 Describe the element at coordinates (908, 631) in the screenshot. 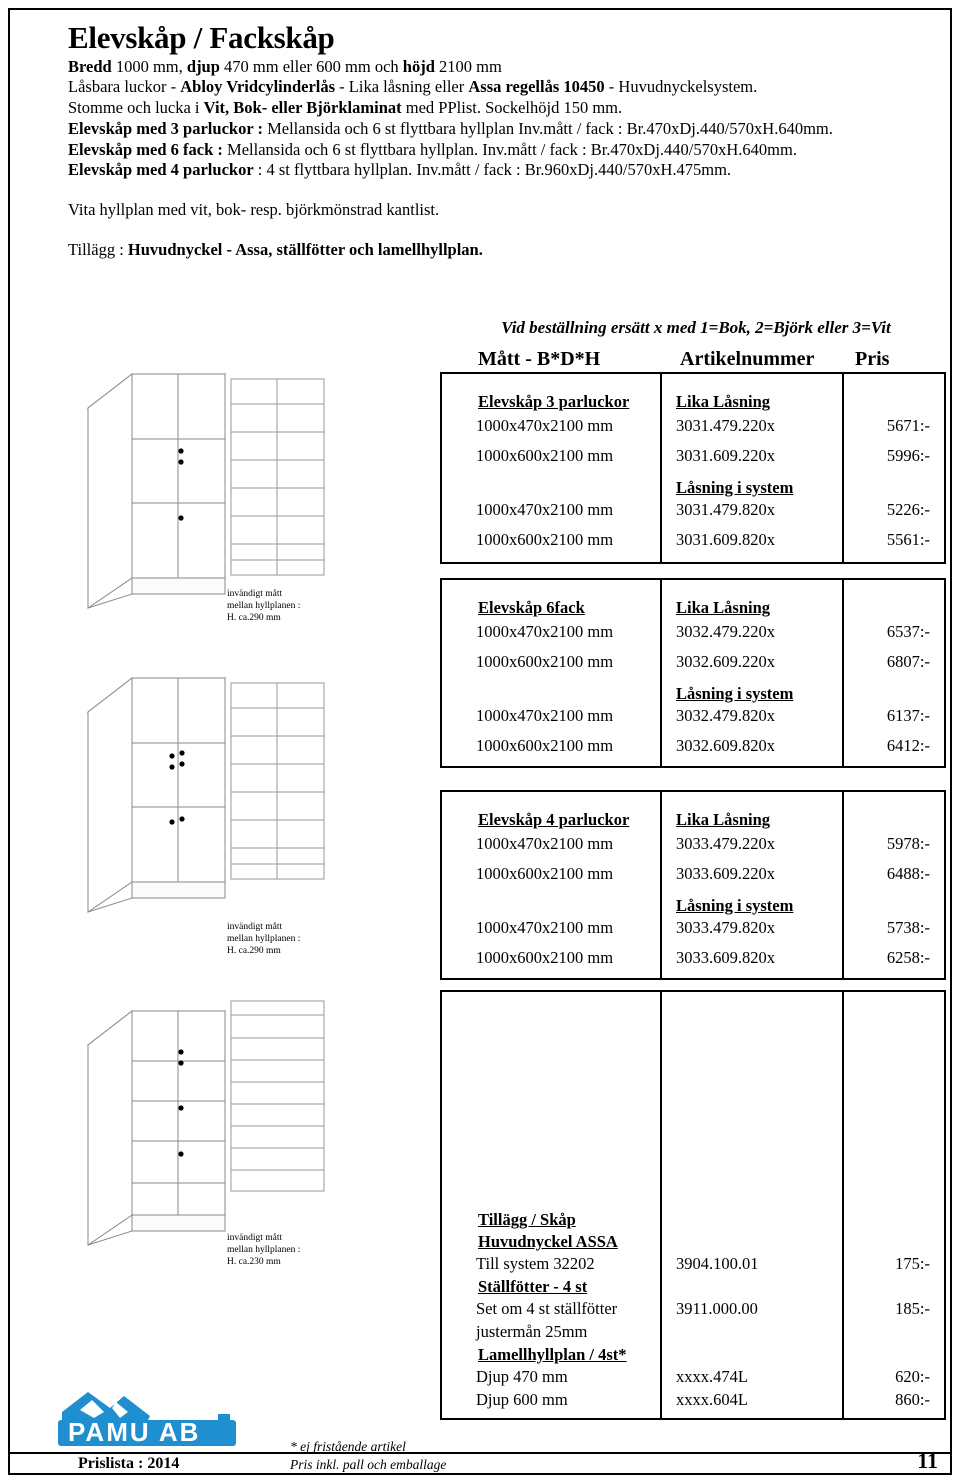

I see `cell-pris: 6537:-` at that location.